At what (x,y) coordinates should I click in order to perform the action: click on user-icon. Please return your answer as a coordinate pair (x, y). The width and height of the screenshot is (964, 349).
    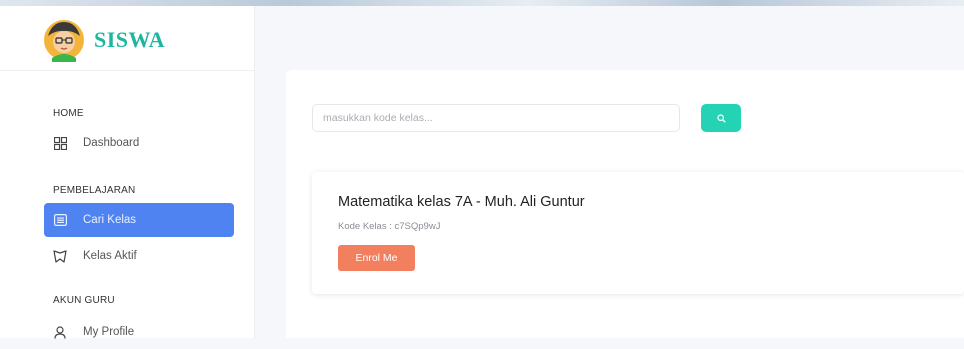
    Looking at the image, I should click on (60, 332).